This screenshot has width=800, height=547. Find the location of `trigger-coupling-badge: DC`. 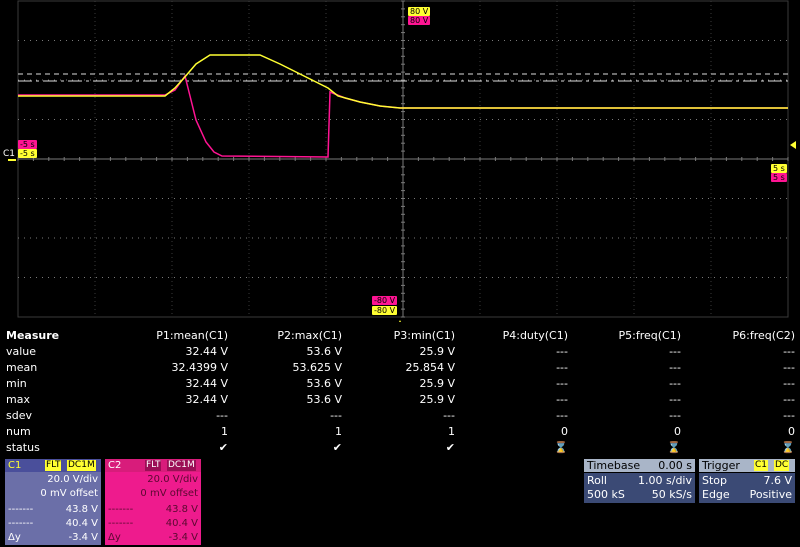

trigger-coupling-badge: DC is located at coordinates (782, 465).